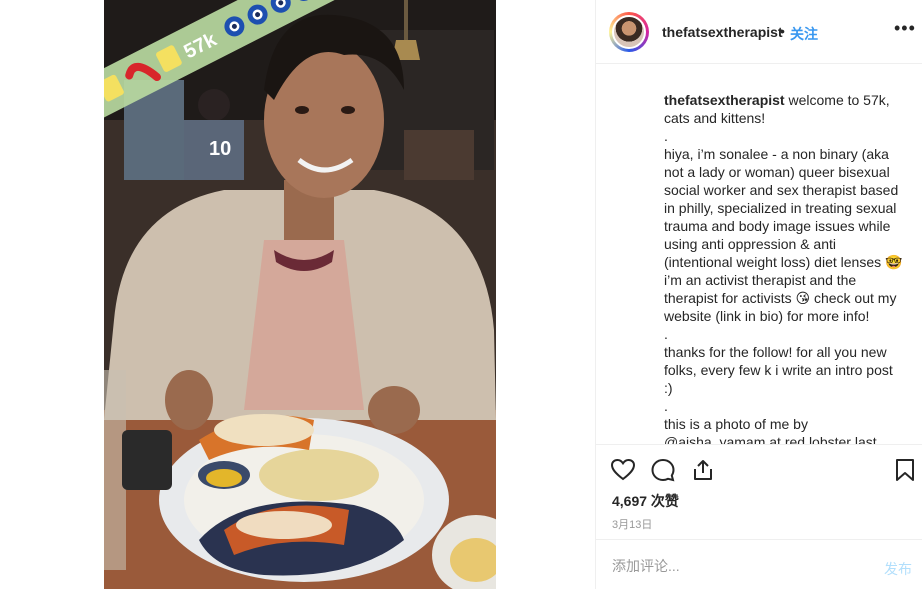  What do you see at coordinates (220, 149) in the screenshot?
I see `svg-text: 10` at bounding box center [220, 149].